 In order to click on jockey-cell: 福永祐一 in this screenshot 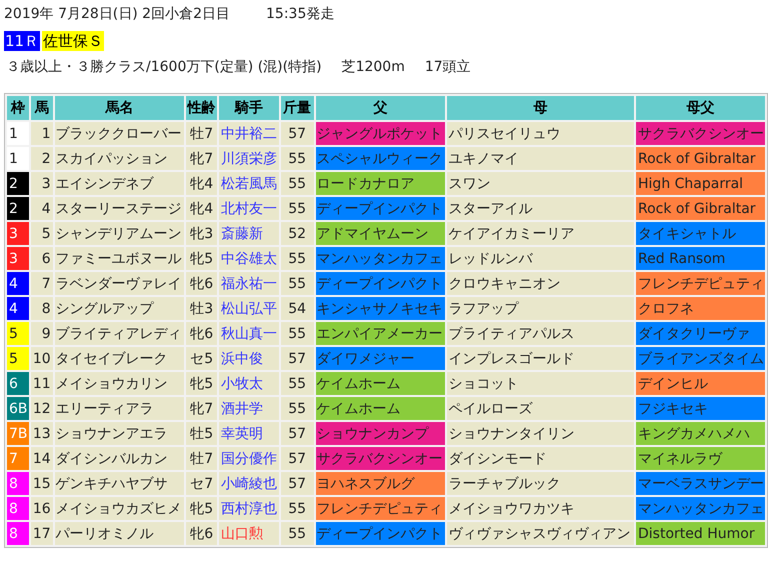, I will do `click(248, 283)`.